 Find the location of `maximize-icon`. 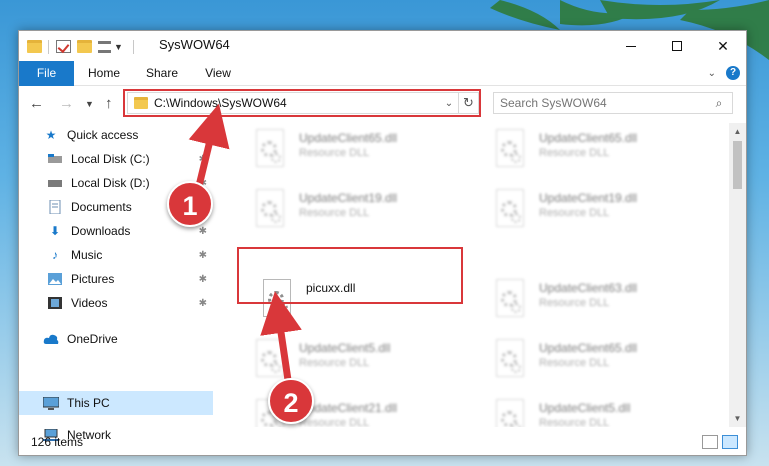

maximize-icon is located at coordinates (677, 46).